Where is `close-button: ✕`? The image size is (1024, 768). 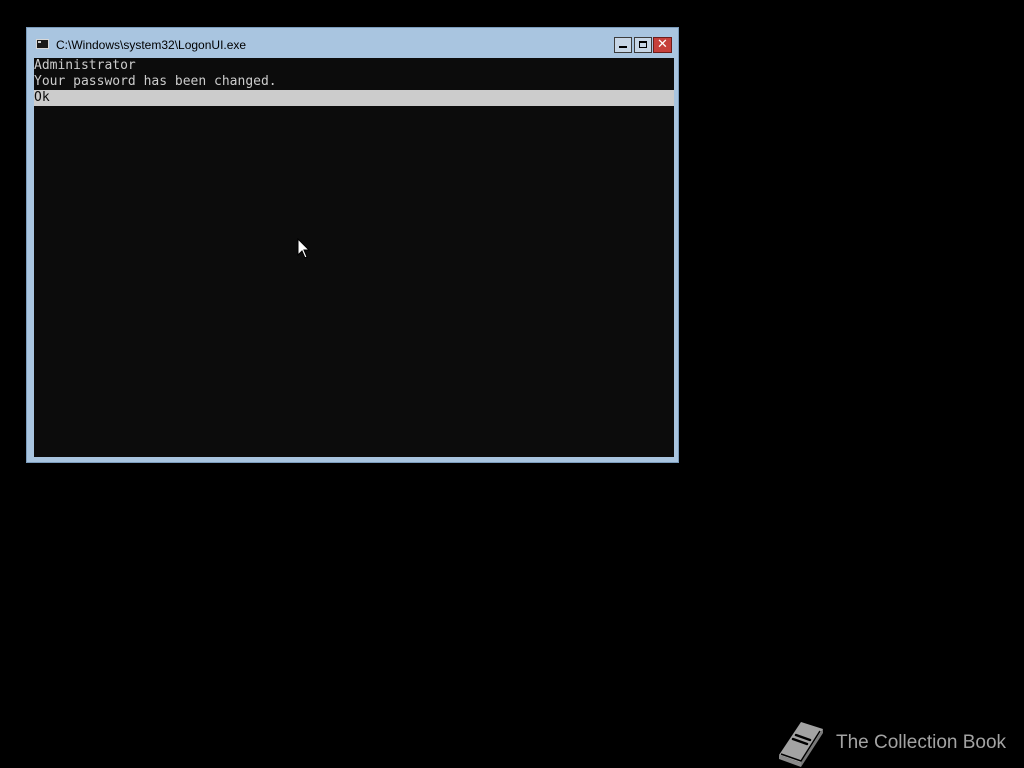
close-button: ✕ is located at coordinates (662, 45).